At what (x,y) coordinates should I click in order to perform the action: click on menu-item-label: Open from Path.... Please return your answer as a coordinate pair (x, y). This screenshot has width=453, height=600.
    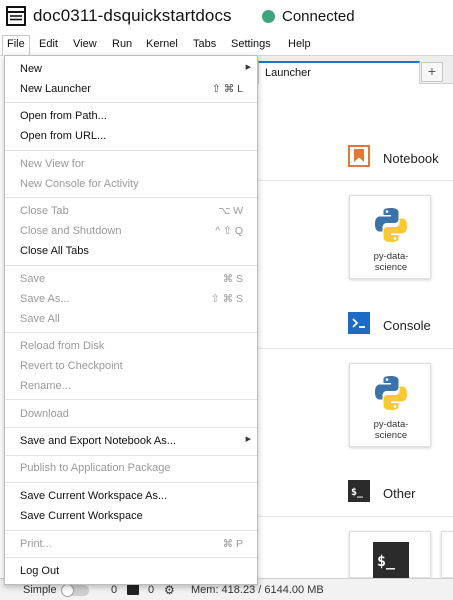
    Looking at the image, I should click on (63, 116).